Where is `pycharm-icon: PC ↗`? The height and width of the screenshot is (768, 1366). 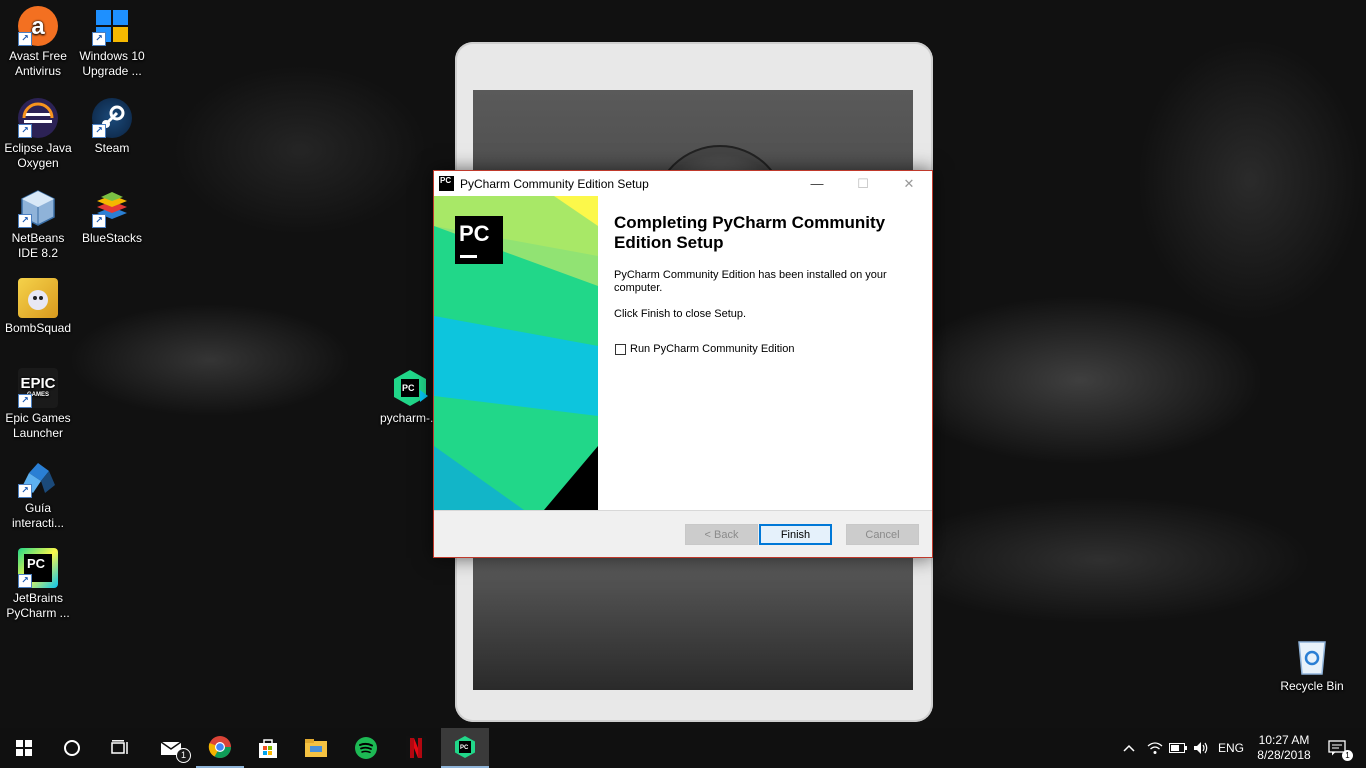
pycharm-icon: PC ↗ is located at coordinates (38, 568).